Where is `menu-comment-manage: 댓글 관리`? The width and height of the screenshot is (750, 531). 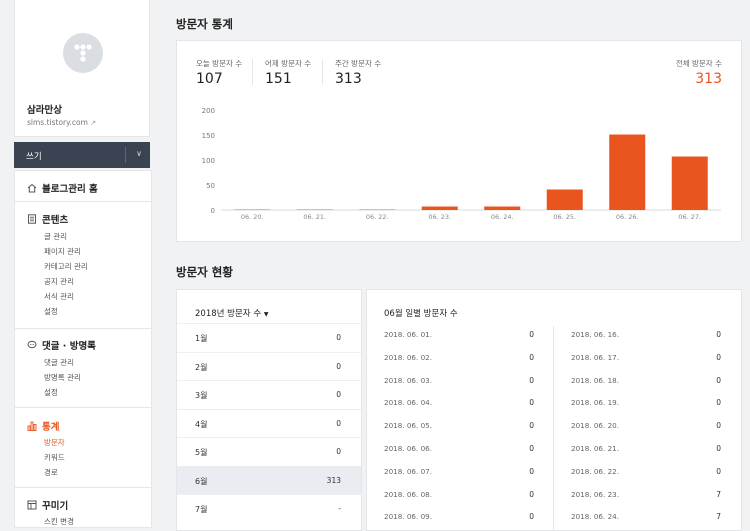 menu-comment-manage: 댓글 관리 is located at coordinates (59, 362).